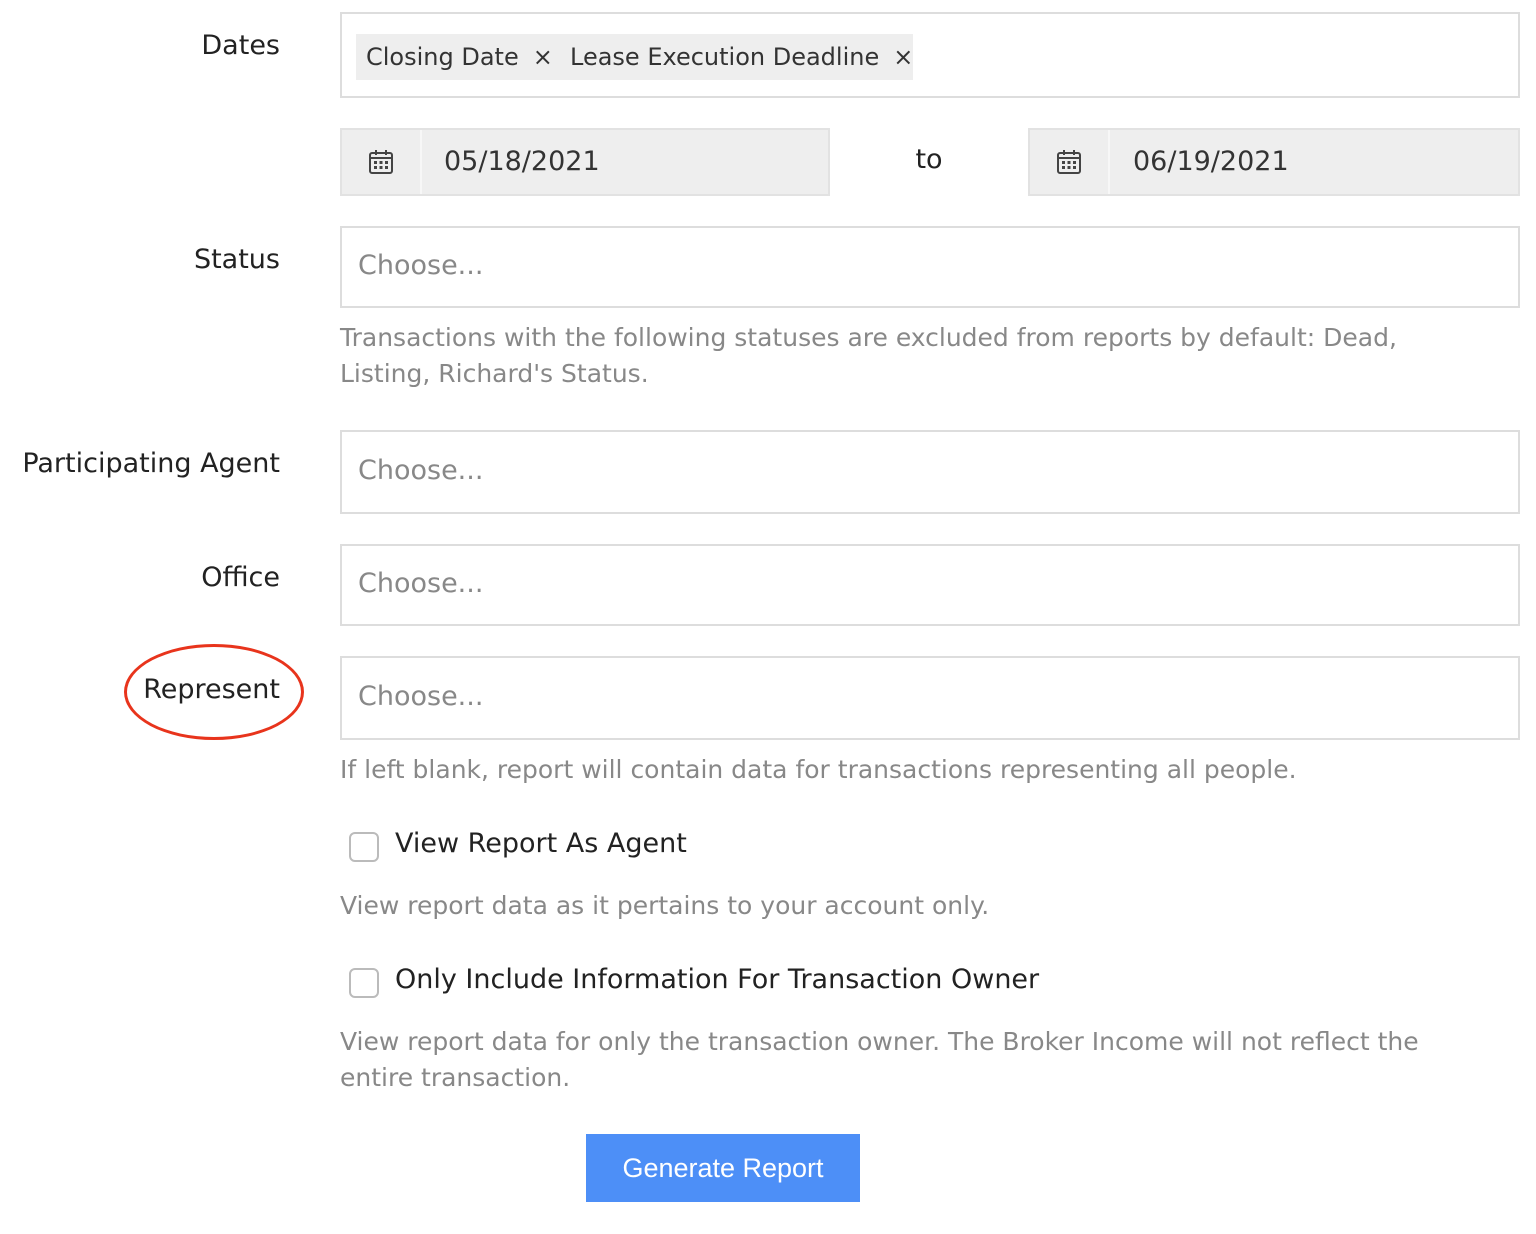  I want to click on tag-closing-date: Closing Date ×, so click(460, 57).